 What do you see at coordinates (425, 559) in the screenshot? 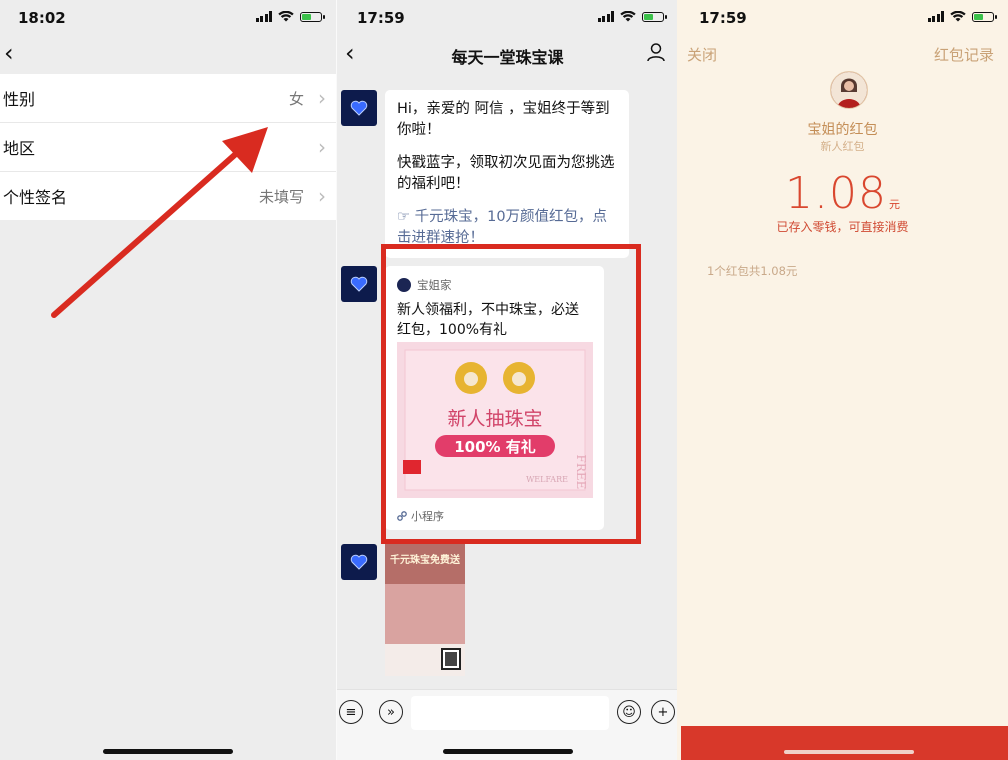
I see `poster-title: 千元珠宝免费送` at bounding box center [425, 559].